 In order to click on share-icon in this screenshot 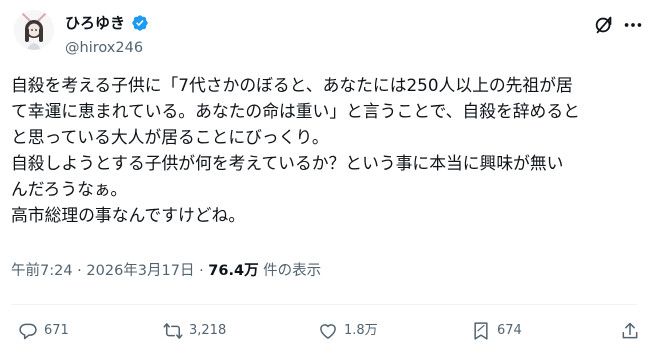, I will do `click(630, 330)`.